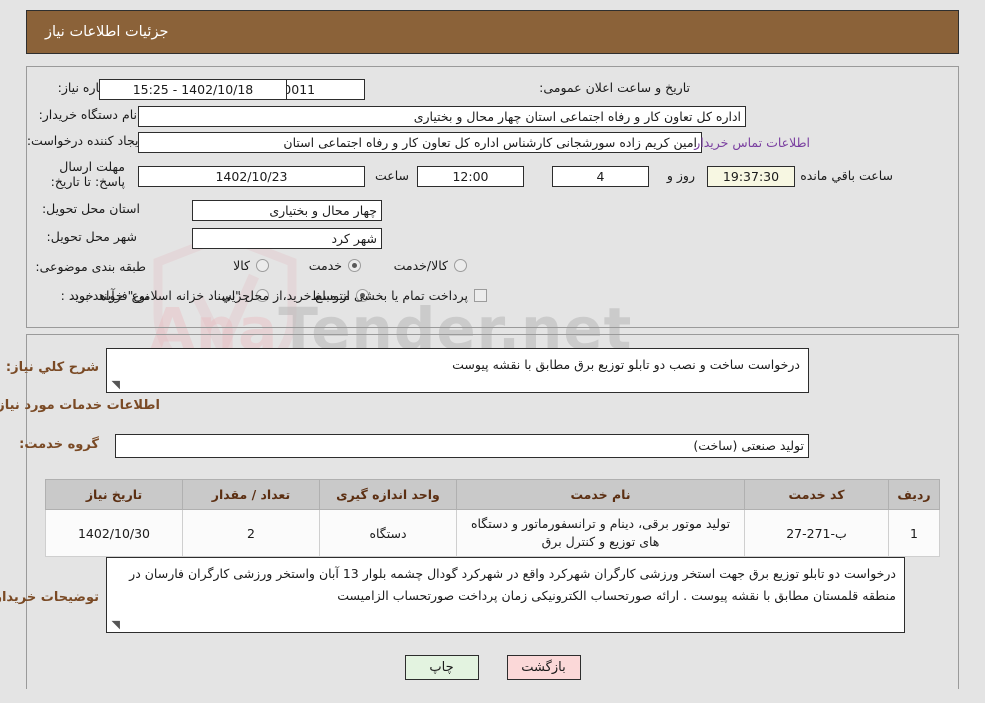  I want to click on requester-label: ایجاد کننده درخواست:, so click(84, 140).